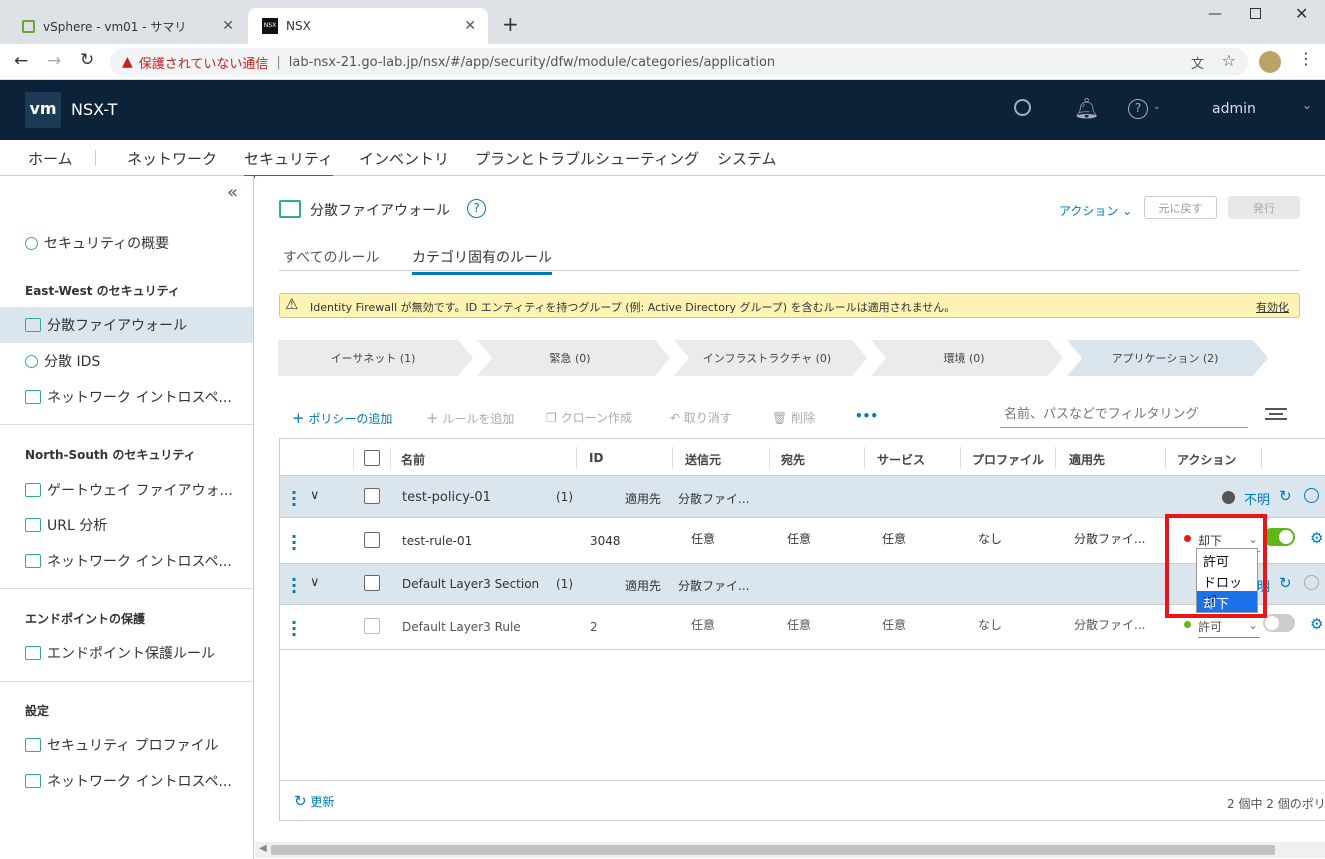 The image size is (1325, 859). What do you see at coordinates (126, 325) in the screenshot?
I see `sidebar-item-dfw: 分散ファイアウォール` at bounding box center [126, 325].